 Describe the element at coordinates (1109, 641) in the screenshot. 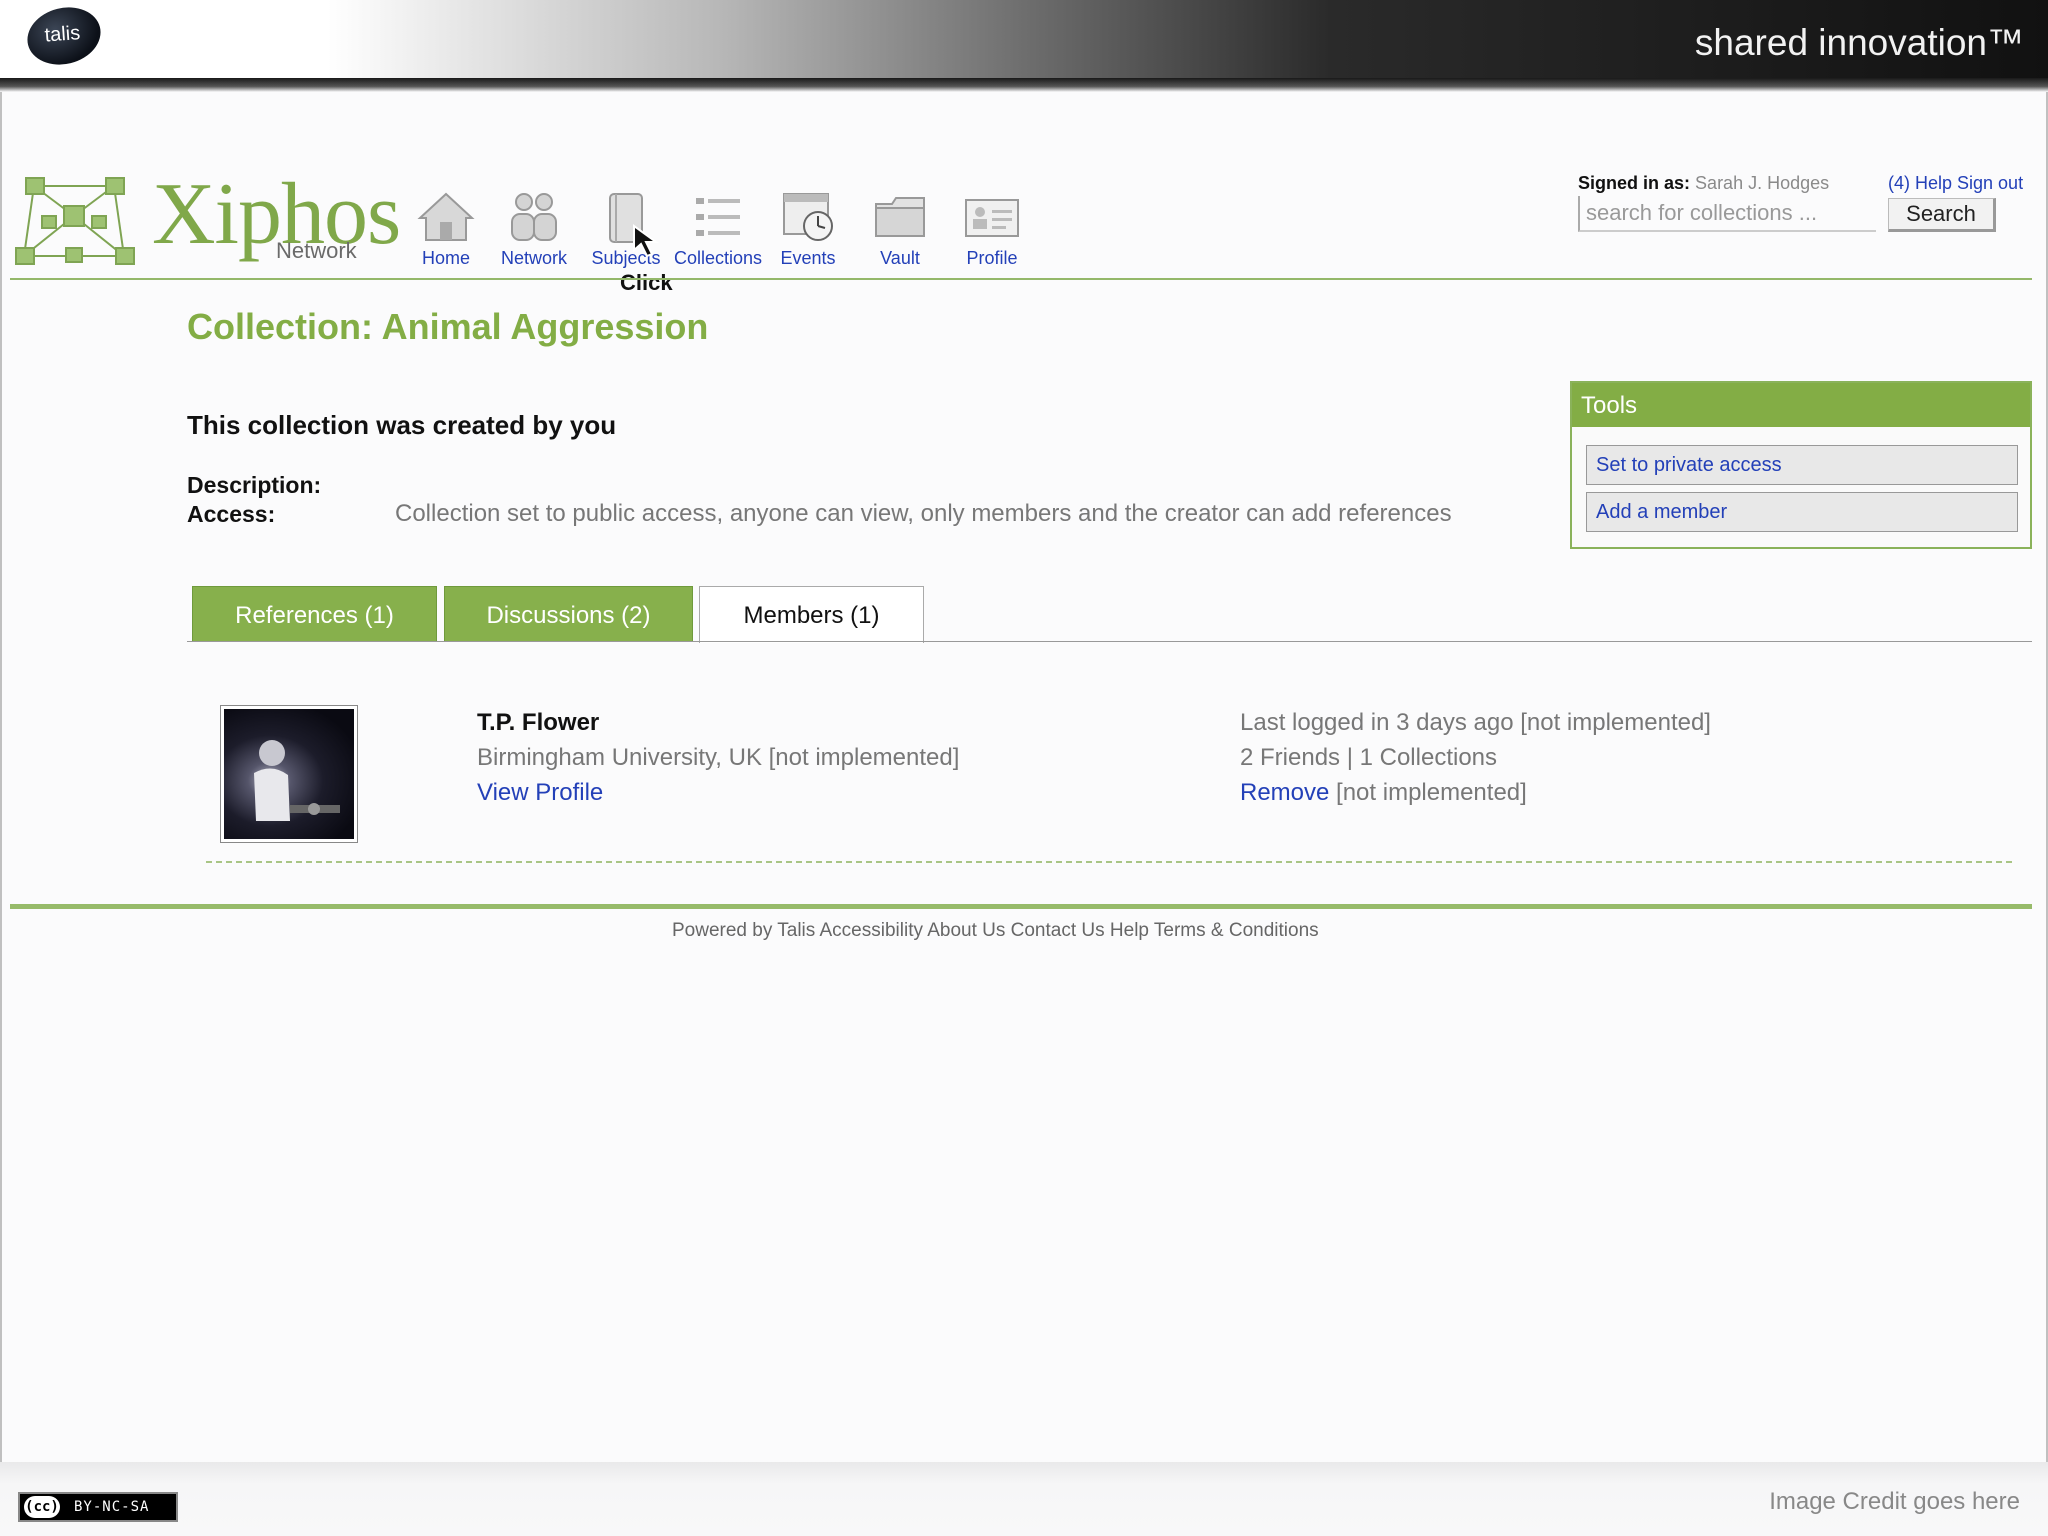

I see `tab-baseline` at that location.